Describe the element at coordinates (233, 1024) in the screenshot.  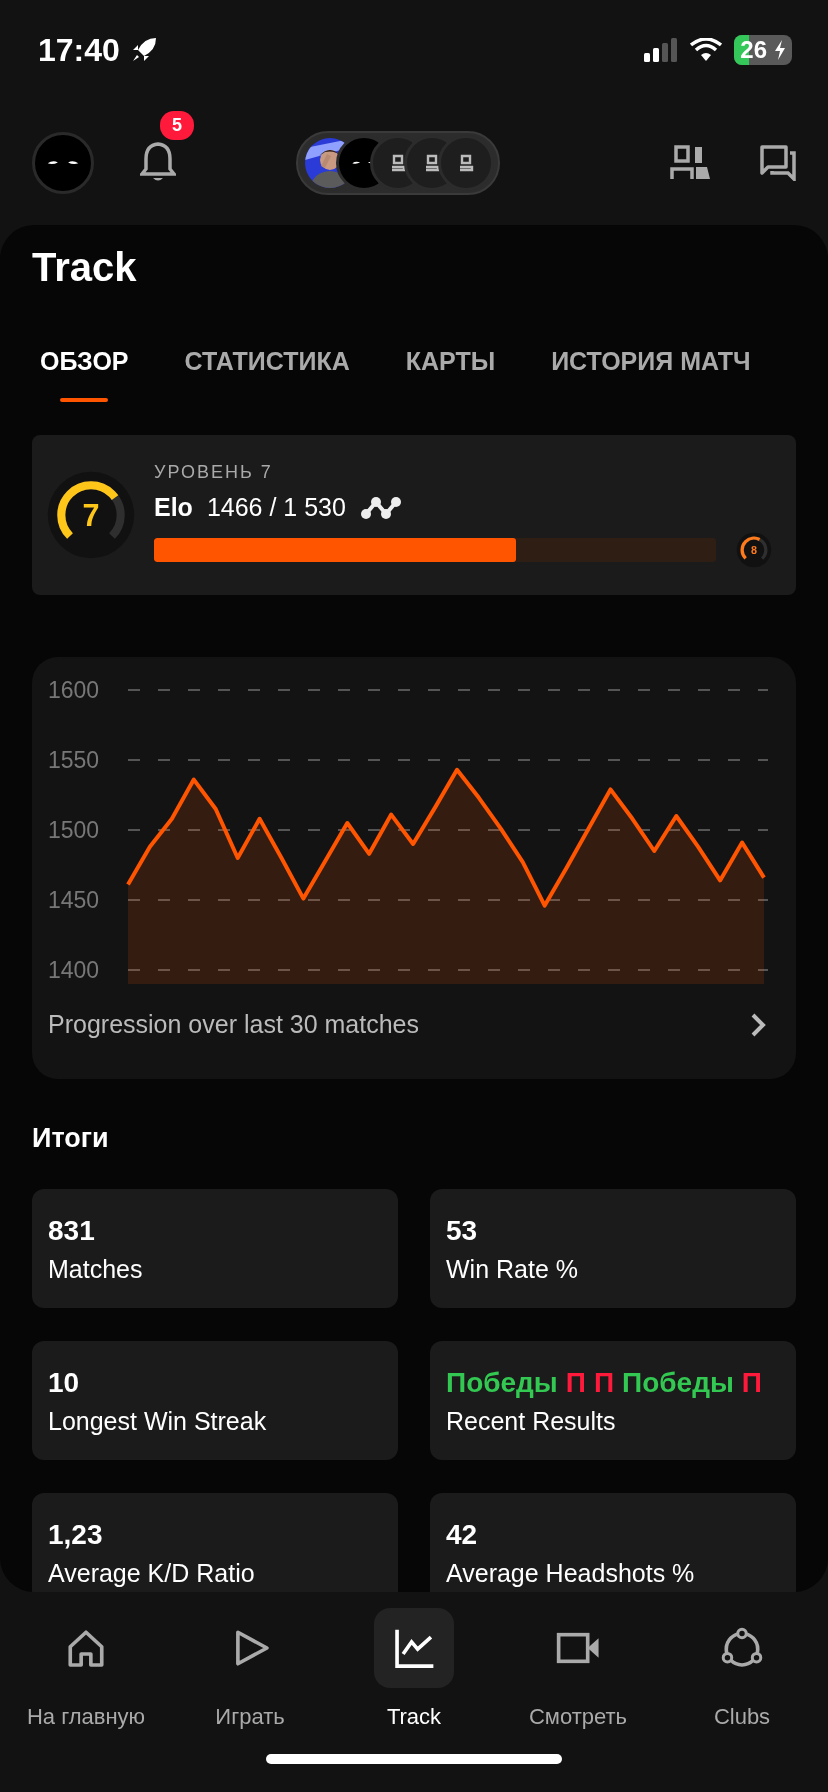
I see `chart-caption: Progression over last 30 matches` at that location.